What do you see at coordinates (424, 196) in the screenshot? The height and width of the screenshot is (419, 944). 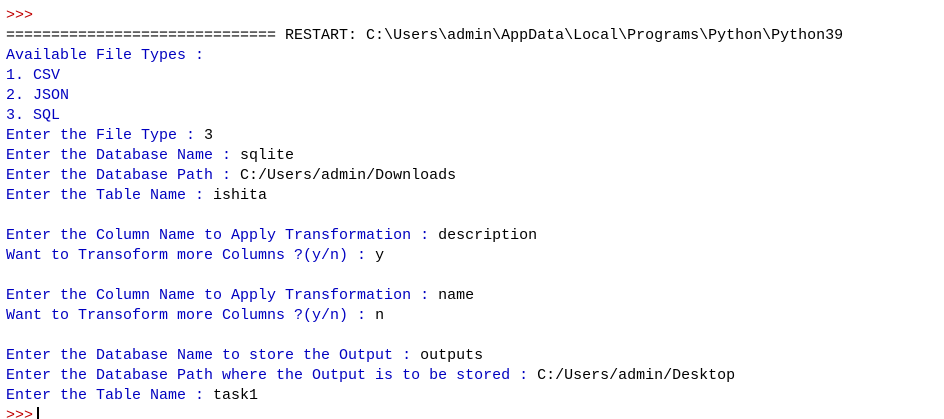 I see `shell-line: Enter the Table Name : ishita` at bounding box center [424, 196].